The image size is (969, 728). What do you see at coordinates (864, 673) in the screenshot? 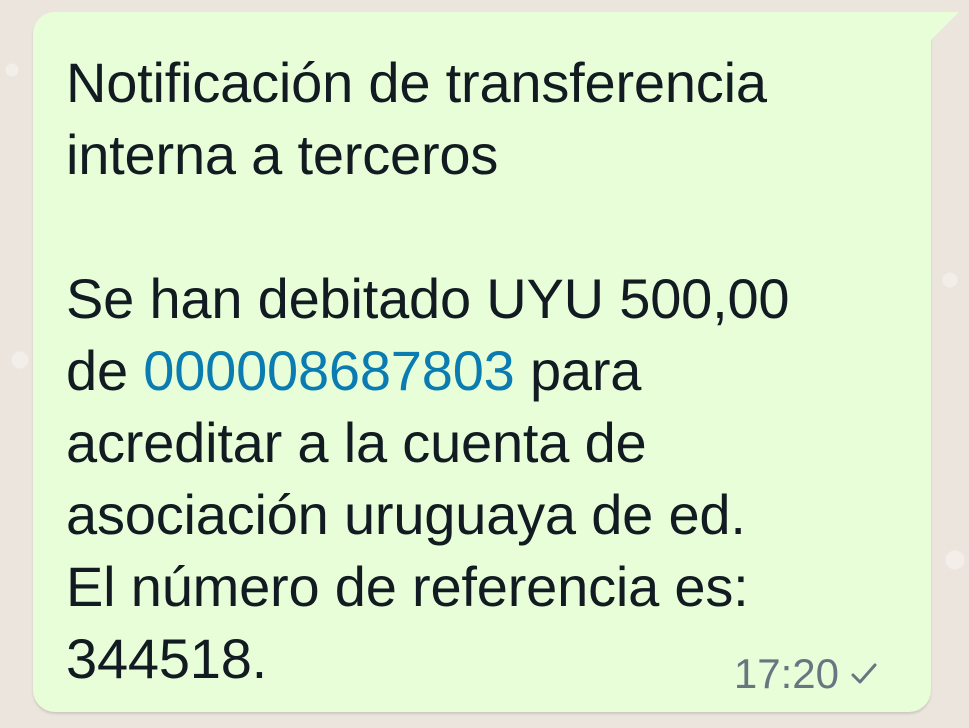
I see `single-check-icon` at bounding box center [864, 673].